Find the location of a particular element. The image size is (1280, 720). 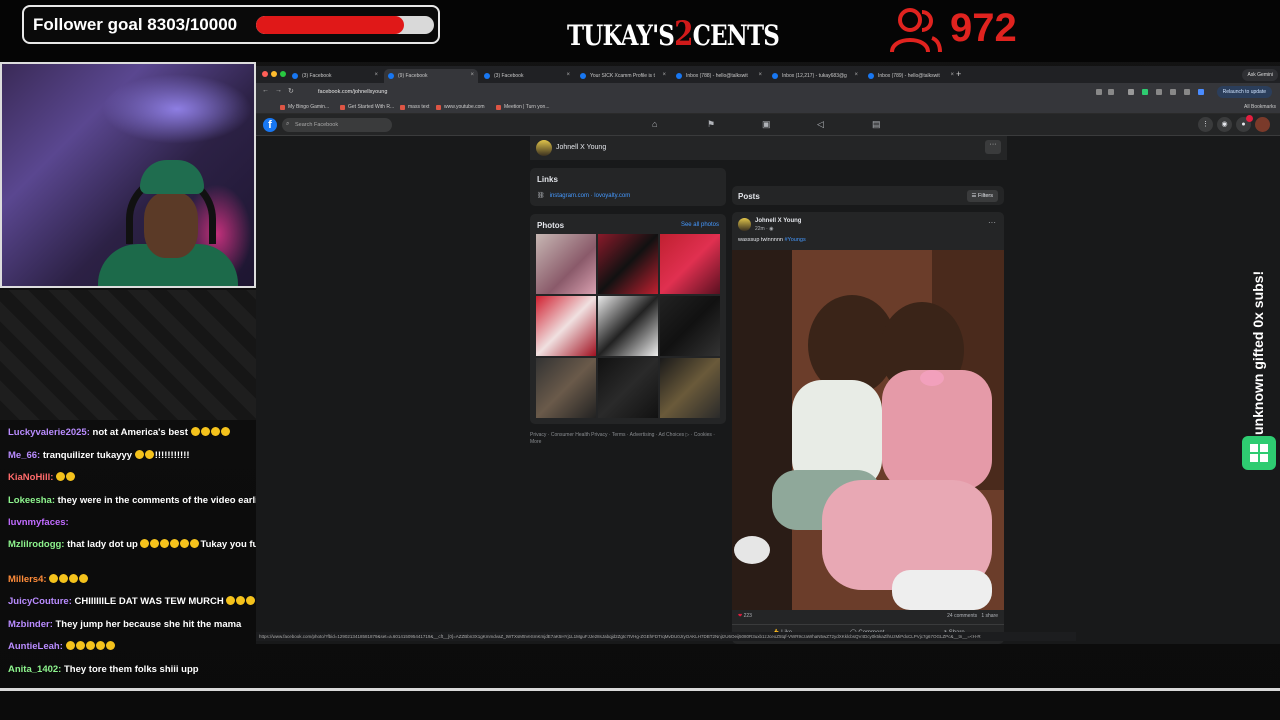

menu-grid-icon: ⋮ is located at coordinates (1205, 124).